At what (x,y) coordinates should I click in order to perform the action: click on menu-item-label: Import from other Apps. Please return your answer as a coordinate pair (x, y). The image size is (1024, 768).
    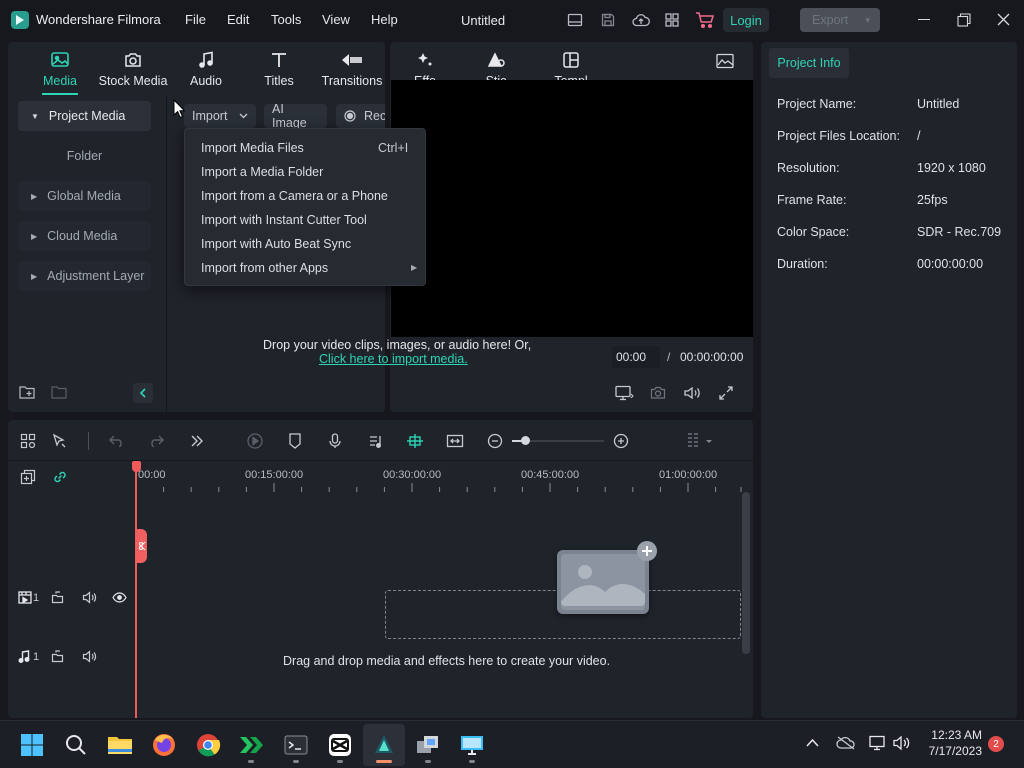
    Looking at the image, I should click on (265, 268).